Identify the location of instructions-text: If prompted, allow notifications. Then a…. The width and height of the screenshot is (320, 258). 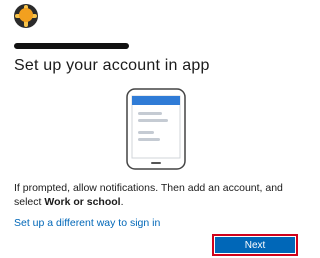
(148, 195).